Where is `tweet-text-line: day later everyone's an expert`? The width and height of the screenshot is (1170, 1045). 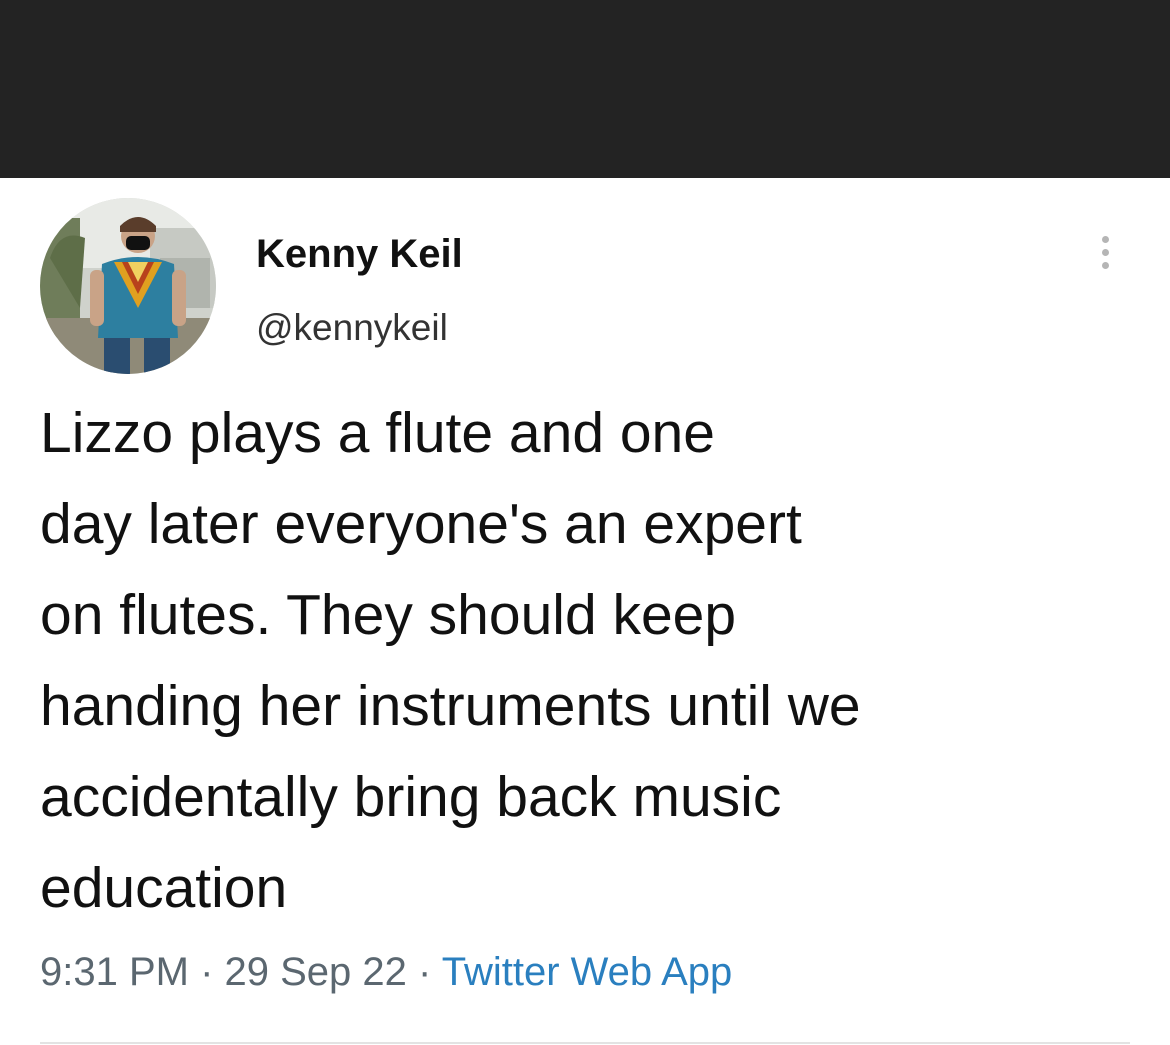
tweet-text-line: day later everyone's an expert is located at coordinates (421, 524).